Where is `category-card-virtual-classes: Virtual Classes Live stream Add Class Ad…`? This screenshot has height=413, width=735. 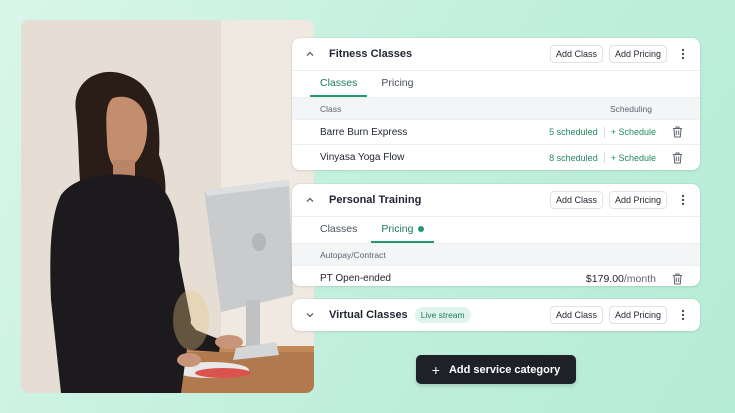
category-card-virtual-classes: Virtual Classes Live stream Add Class Ad… is located at coordinates (496, 315).